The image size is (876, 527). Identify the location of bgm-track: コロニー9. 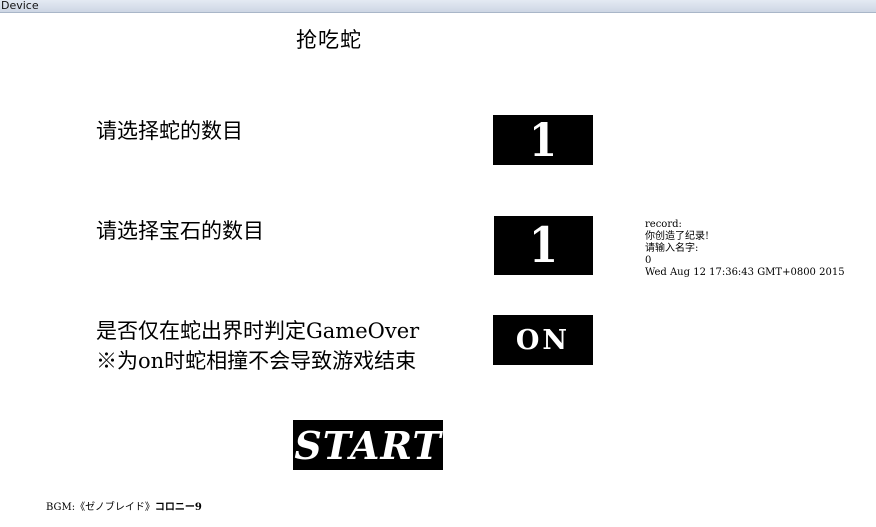
(178, 507).